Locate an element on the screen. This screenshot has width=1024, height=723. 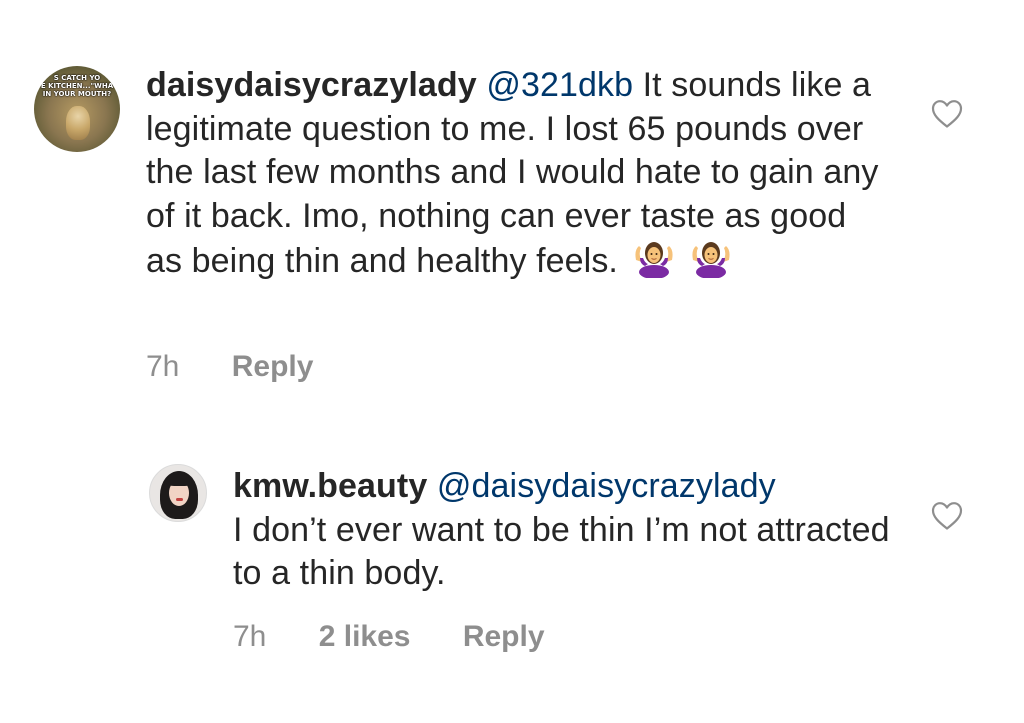
likes-count: 2 likes is located at coordinates (365, 636).